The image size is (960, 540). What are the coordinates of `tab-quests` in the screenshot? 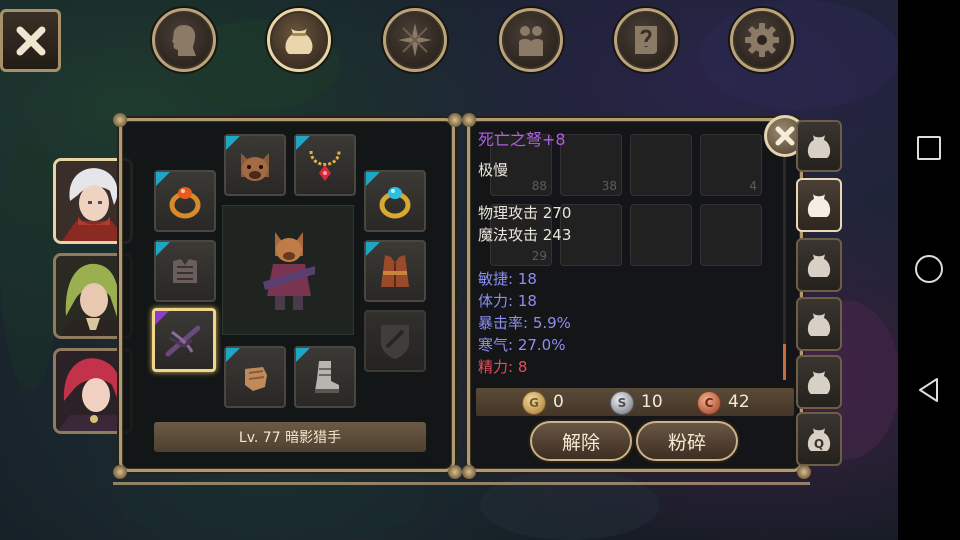 It's located at (646, 40).